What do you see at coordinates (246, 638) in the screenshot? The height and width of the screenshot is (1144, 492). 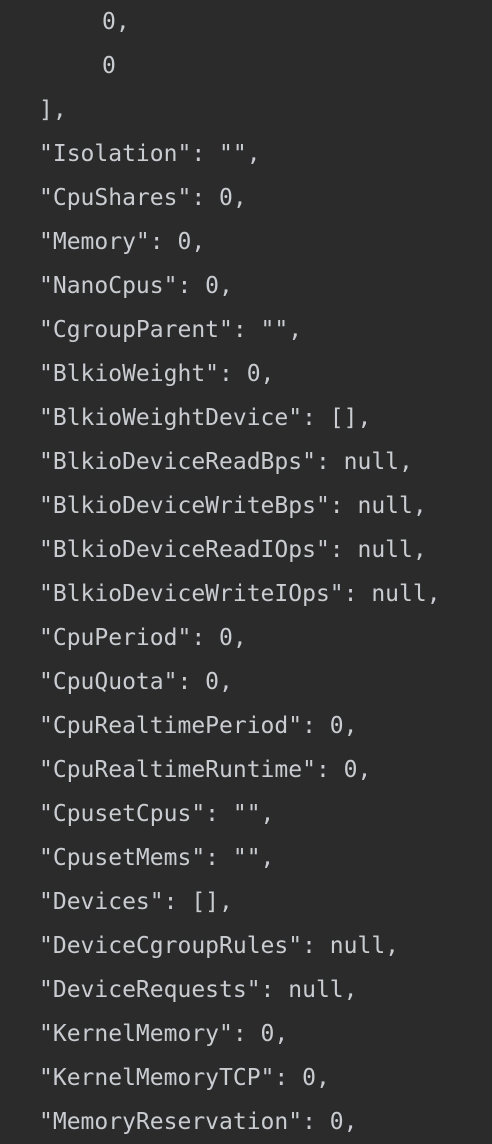 I see `code-line: "CpuPeriod": 0,` at bounding box center [246, 638].